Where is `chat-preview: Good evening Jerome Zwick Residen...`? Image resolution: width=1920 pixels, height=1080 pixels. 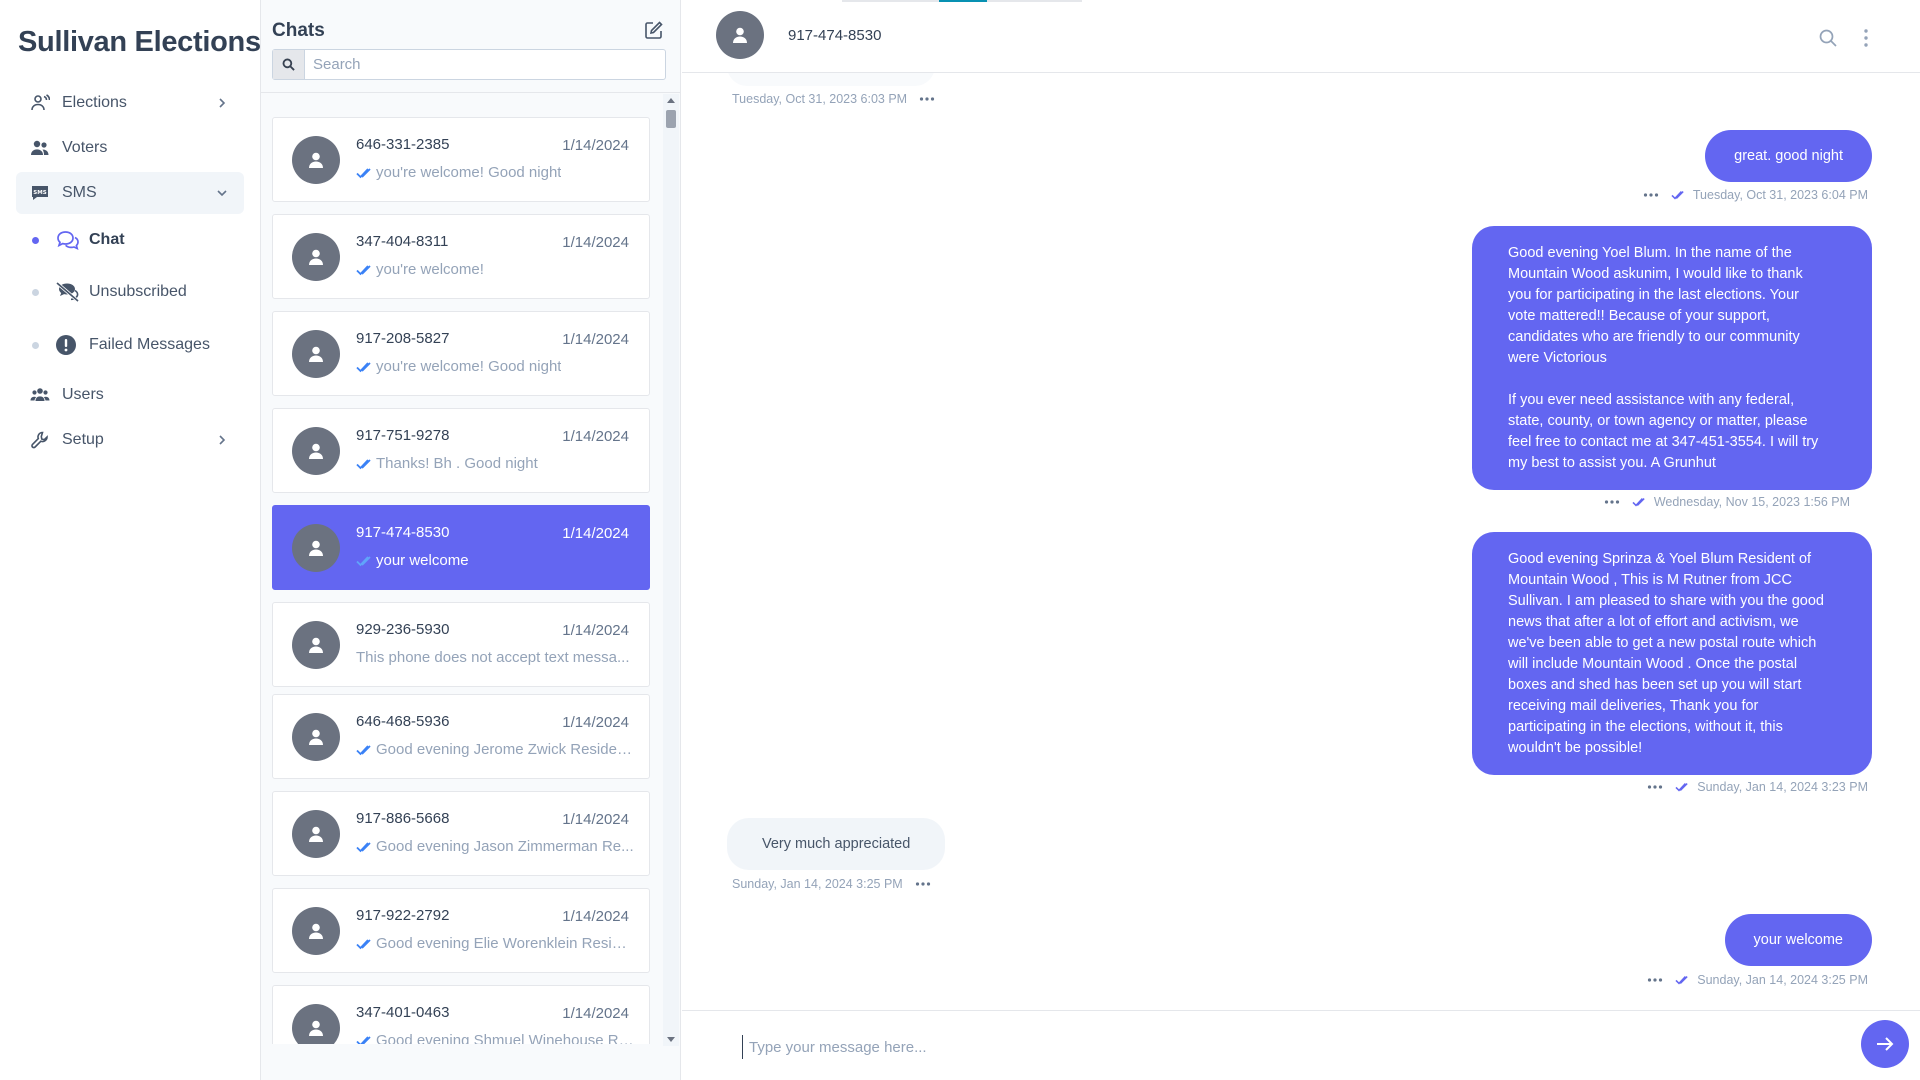
chat-preview: Good evening Jerome Zwick Residen... is located at coordinates (495, 749).